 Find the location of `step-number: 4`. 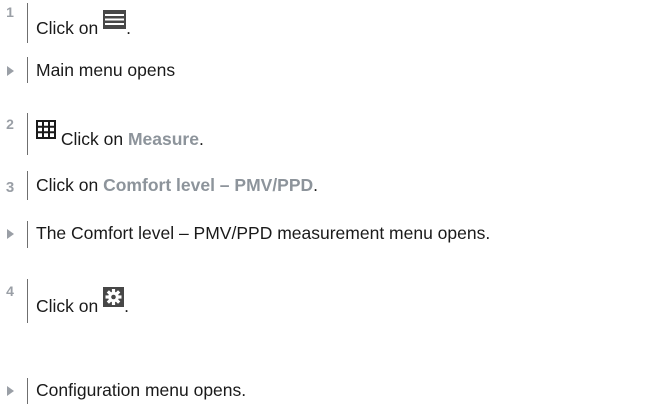

step-number: 4 is located at coordinates (10, 291).